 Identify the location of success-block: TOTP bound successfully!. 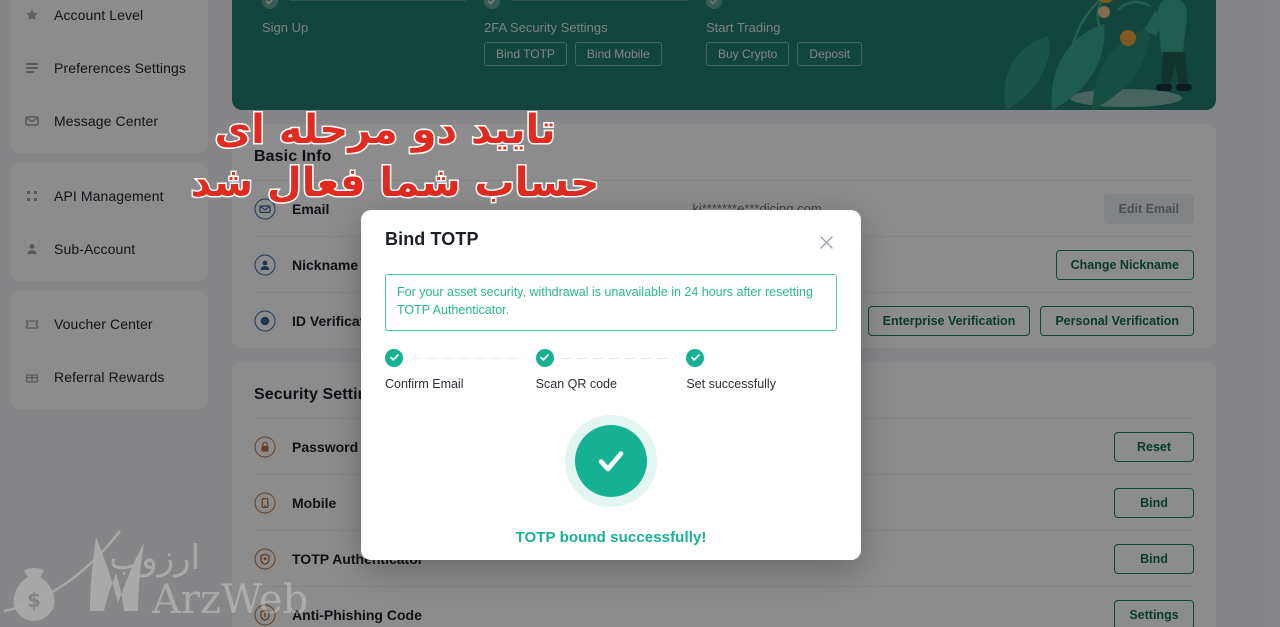
(611, 480).